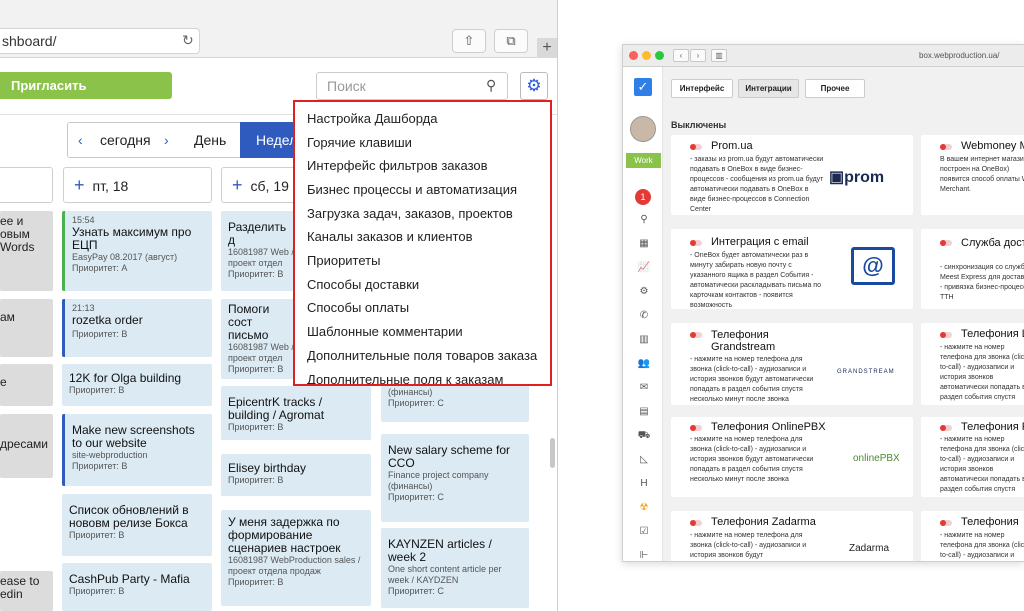 The image size is (1024, 611). What do you see at coordinates (100, 41) in the screenshot?
I see `address-bar: shboard/` at bounding box center [100, 41].